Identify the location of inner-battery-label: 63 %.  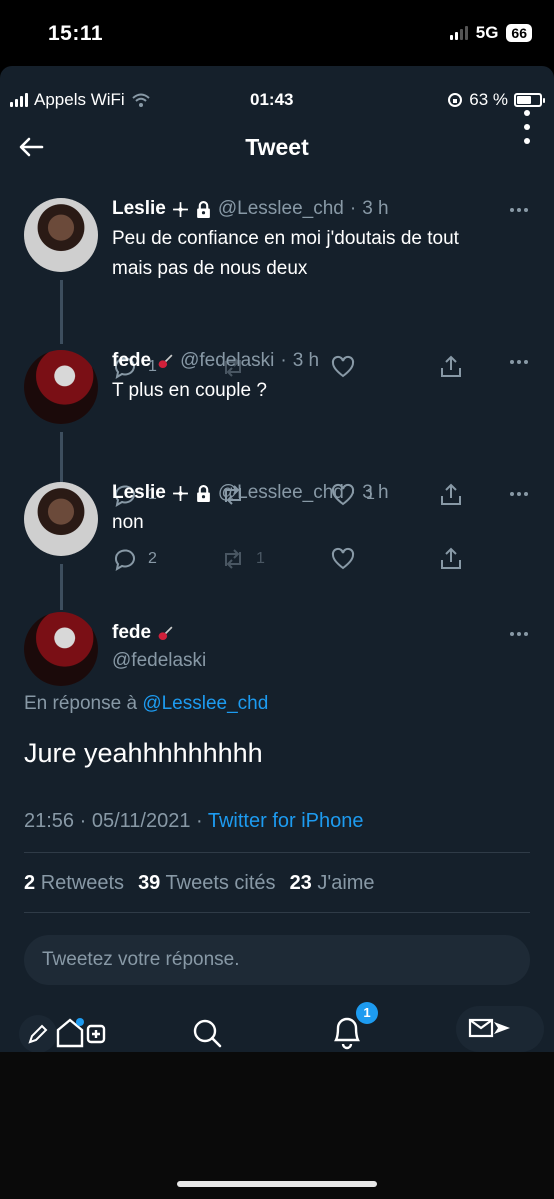
(488, 99).